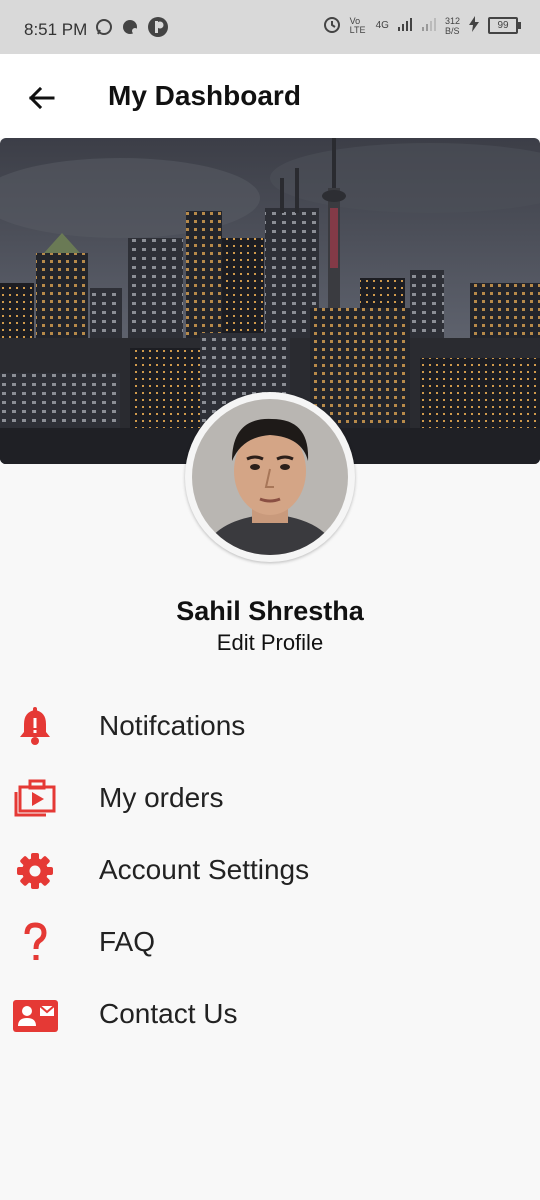  Describe the element at coordinates (270, 643) in the screenshot. I see `edit-profile-link: Edit Profile` at that location.